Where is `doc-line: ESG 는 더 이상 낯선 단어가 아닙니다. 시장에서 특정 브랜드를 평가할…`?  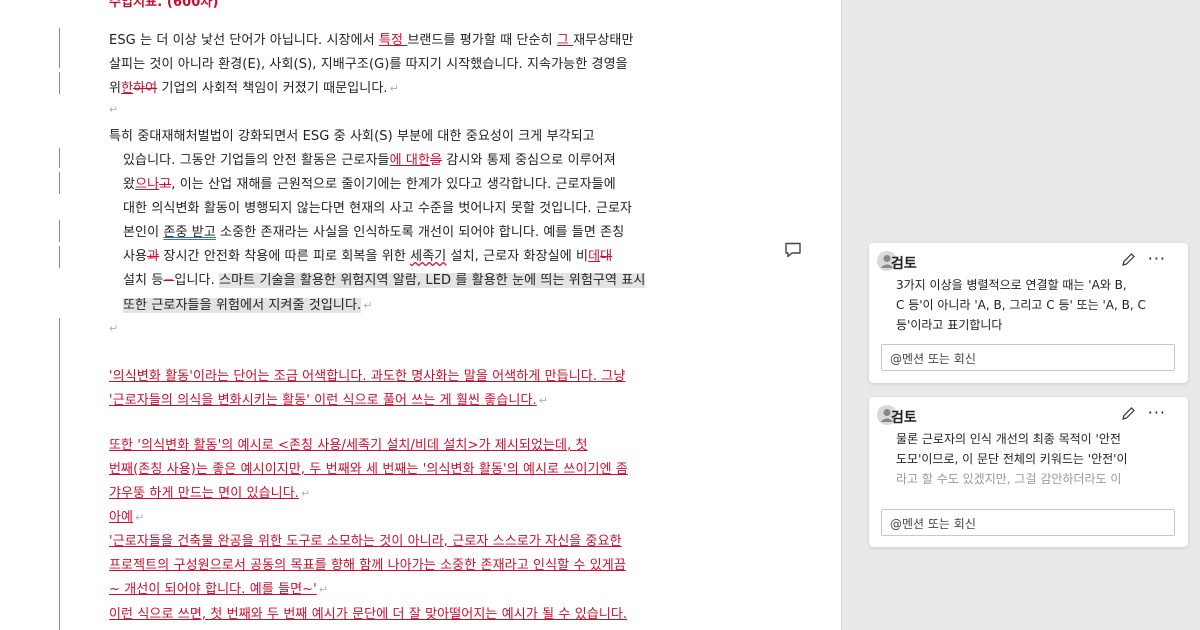 doc-line: ESG 는 더 이상 낯선 단어가 아닙니다. 시장에서 특정 브랜드를 평가할… is located at coordinates (371, 38).